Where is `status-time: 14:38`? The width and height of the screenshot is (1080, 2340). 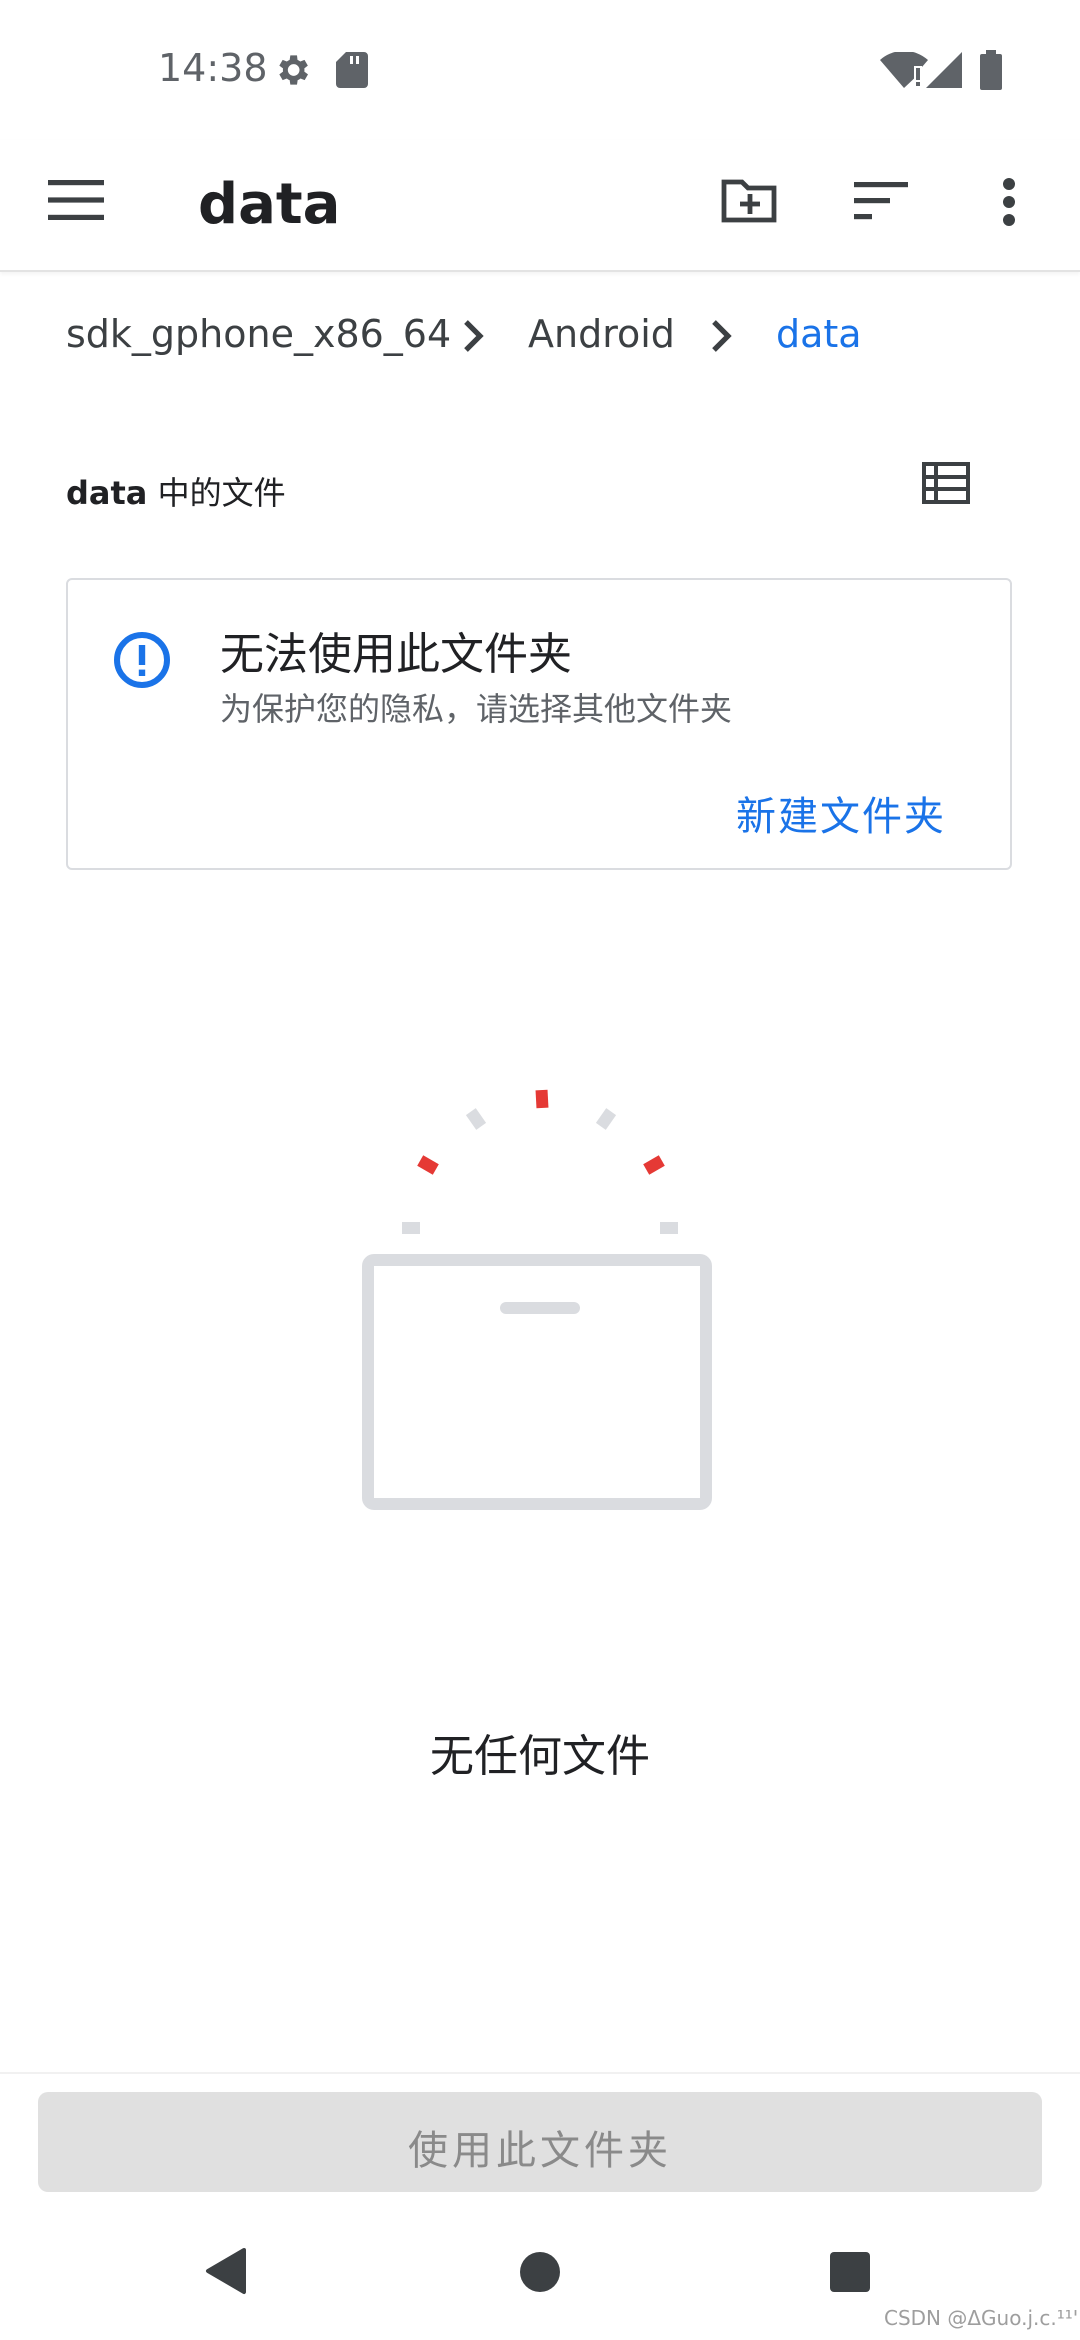
status-time: 14:38 is located at coordinates (213, 68).